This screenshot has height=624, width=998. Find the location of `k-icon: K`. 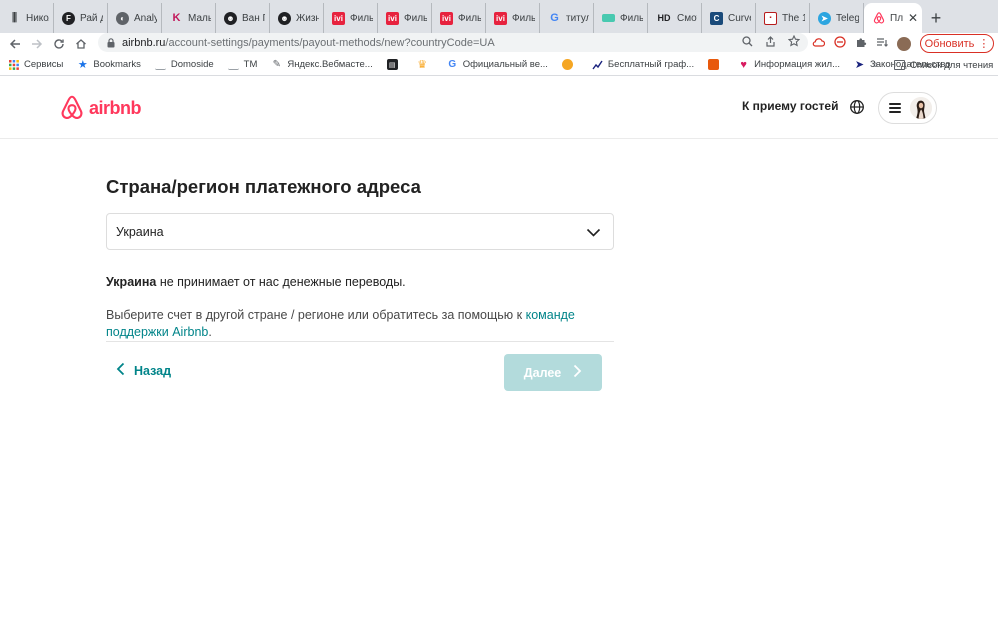

k-icon: K is located at coordinates (176, 18).